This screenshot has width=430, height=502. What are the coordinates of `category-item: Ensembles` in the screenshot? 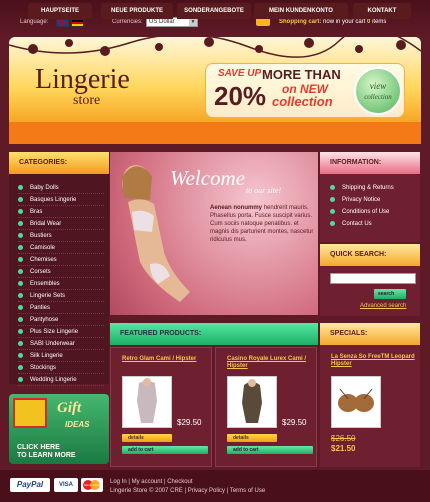 It's located at (61, 284).